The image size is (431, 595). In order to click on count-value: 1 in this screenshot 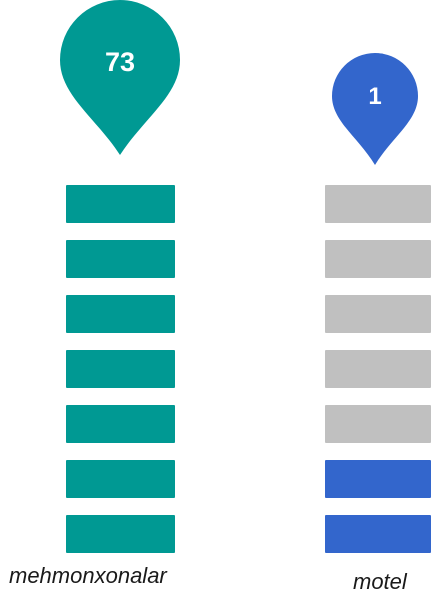, I will do `click(375, 96)`.